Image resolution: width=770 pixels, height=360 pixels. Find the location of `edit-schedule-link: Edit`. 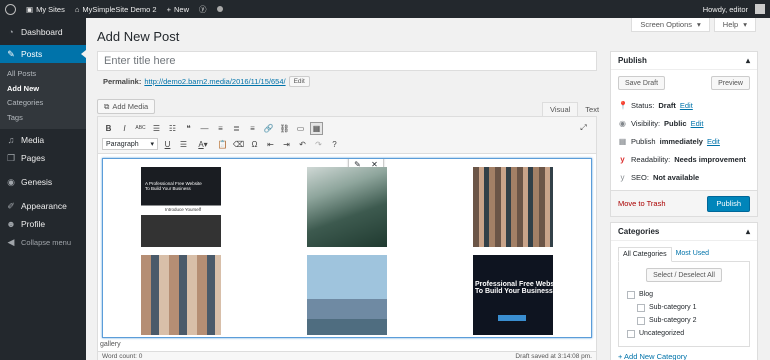

edit-schedule-link: Edit is located at coordinates (713, 141).